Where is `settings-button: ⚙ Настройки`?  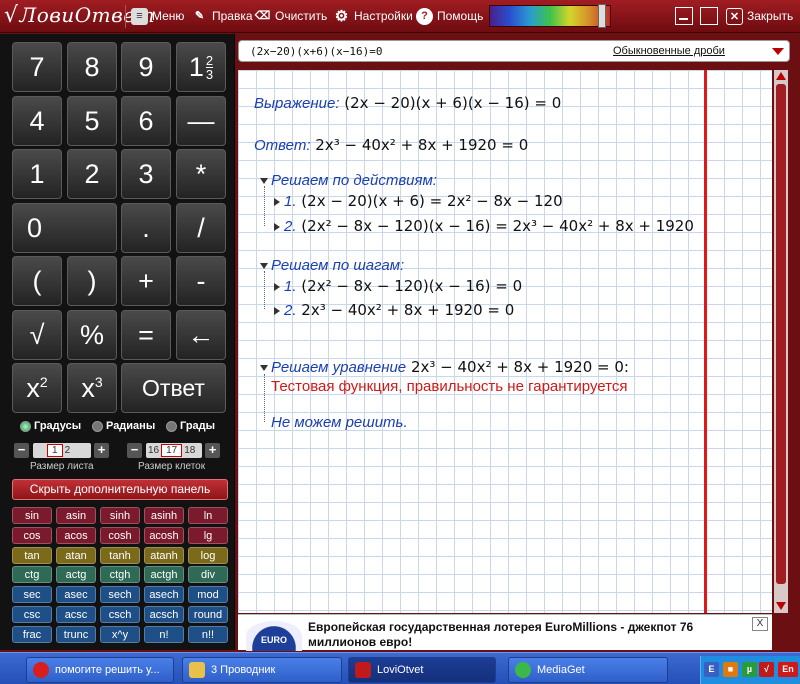
settings-button: ⚙ Настройки is located at coordinates (373, 16).